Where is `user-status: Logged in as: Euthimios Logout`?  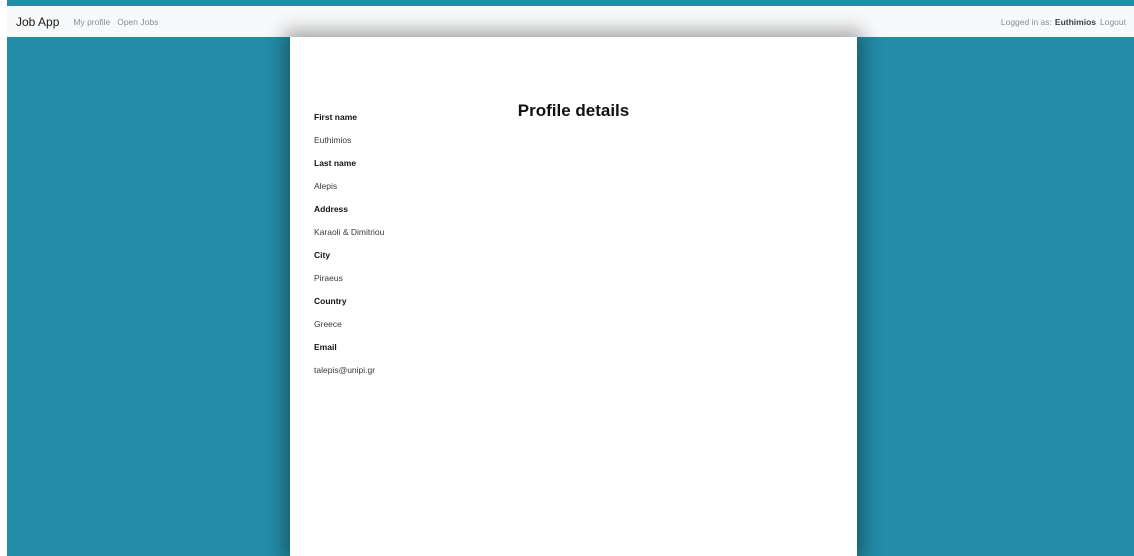
user-status: Logged in as: Euthimios Logout is located at coordinates (1063, 22).